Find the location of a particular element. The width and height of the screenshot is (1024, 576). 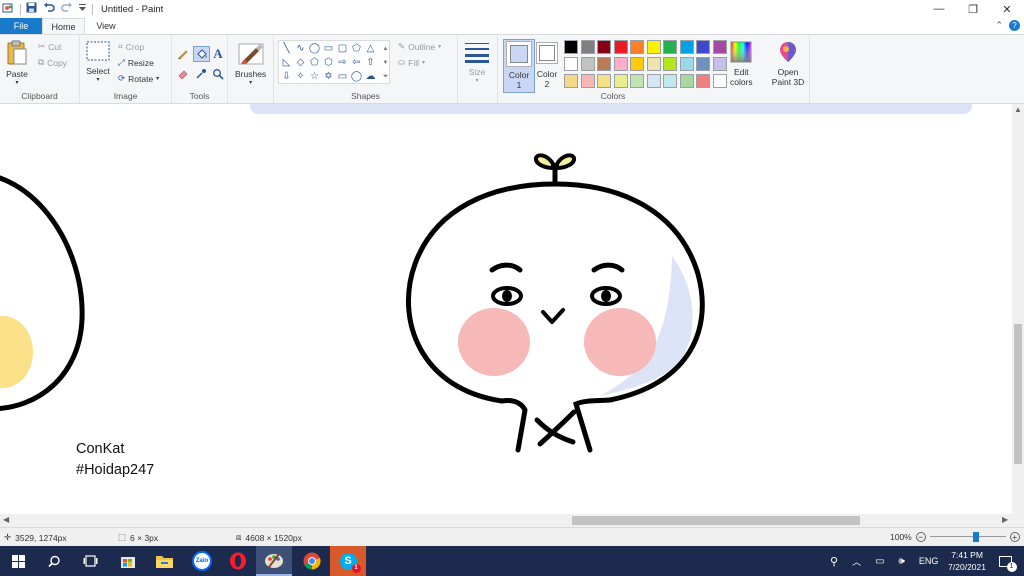

vertical-scroll-thumb is located at coordinates (1018, 394).